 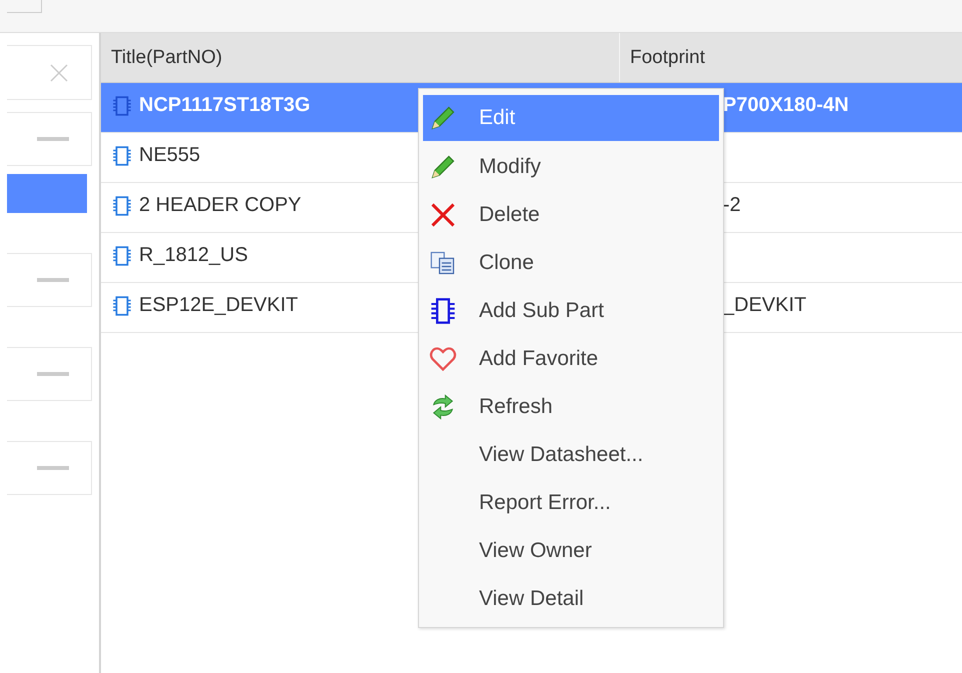 What do you see at coordinates (169, 155) in the screenshot?
I see `part-title: NE555` at bounding box center [169, 155].